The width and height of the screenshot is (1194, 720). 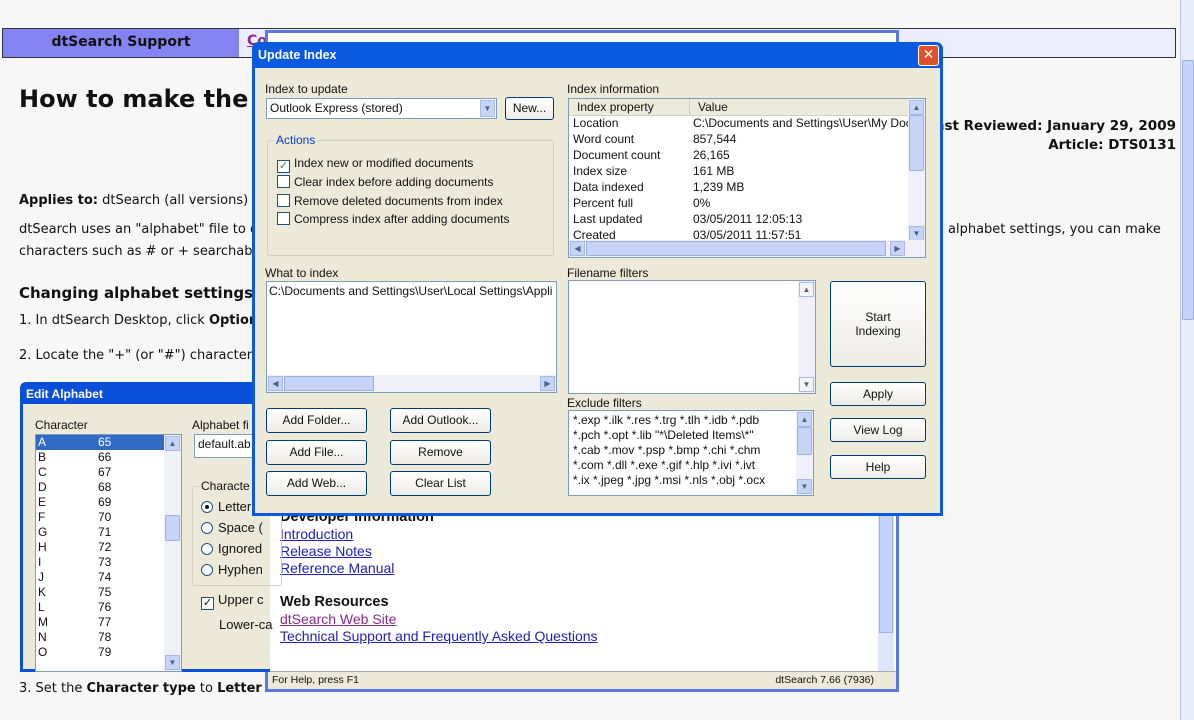 What do you see at coordinates (1187, 360) in the screenshot?
I see `page-scrollbar` at bounding box center [1187, 360].